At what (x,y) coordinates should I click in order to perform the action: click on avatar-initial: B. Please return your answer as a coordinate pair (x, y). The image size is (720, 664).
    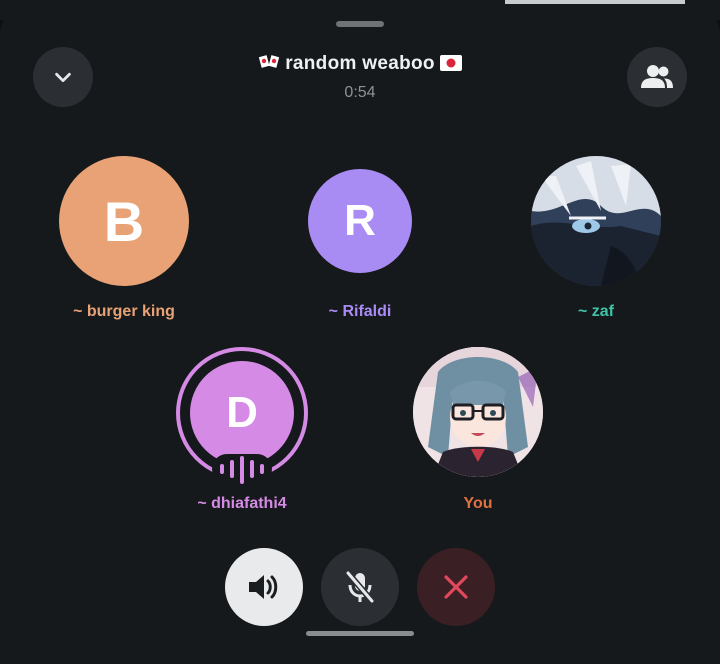
    Looking at the image, I should click on (124, 221).